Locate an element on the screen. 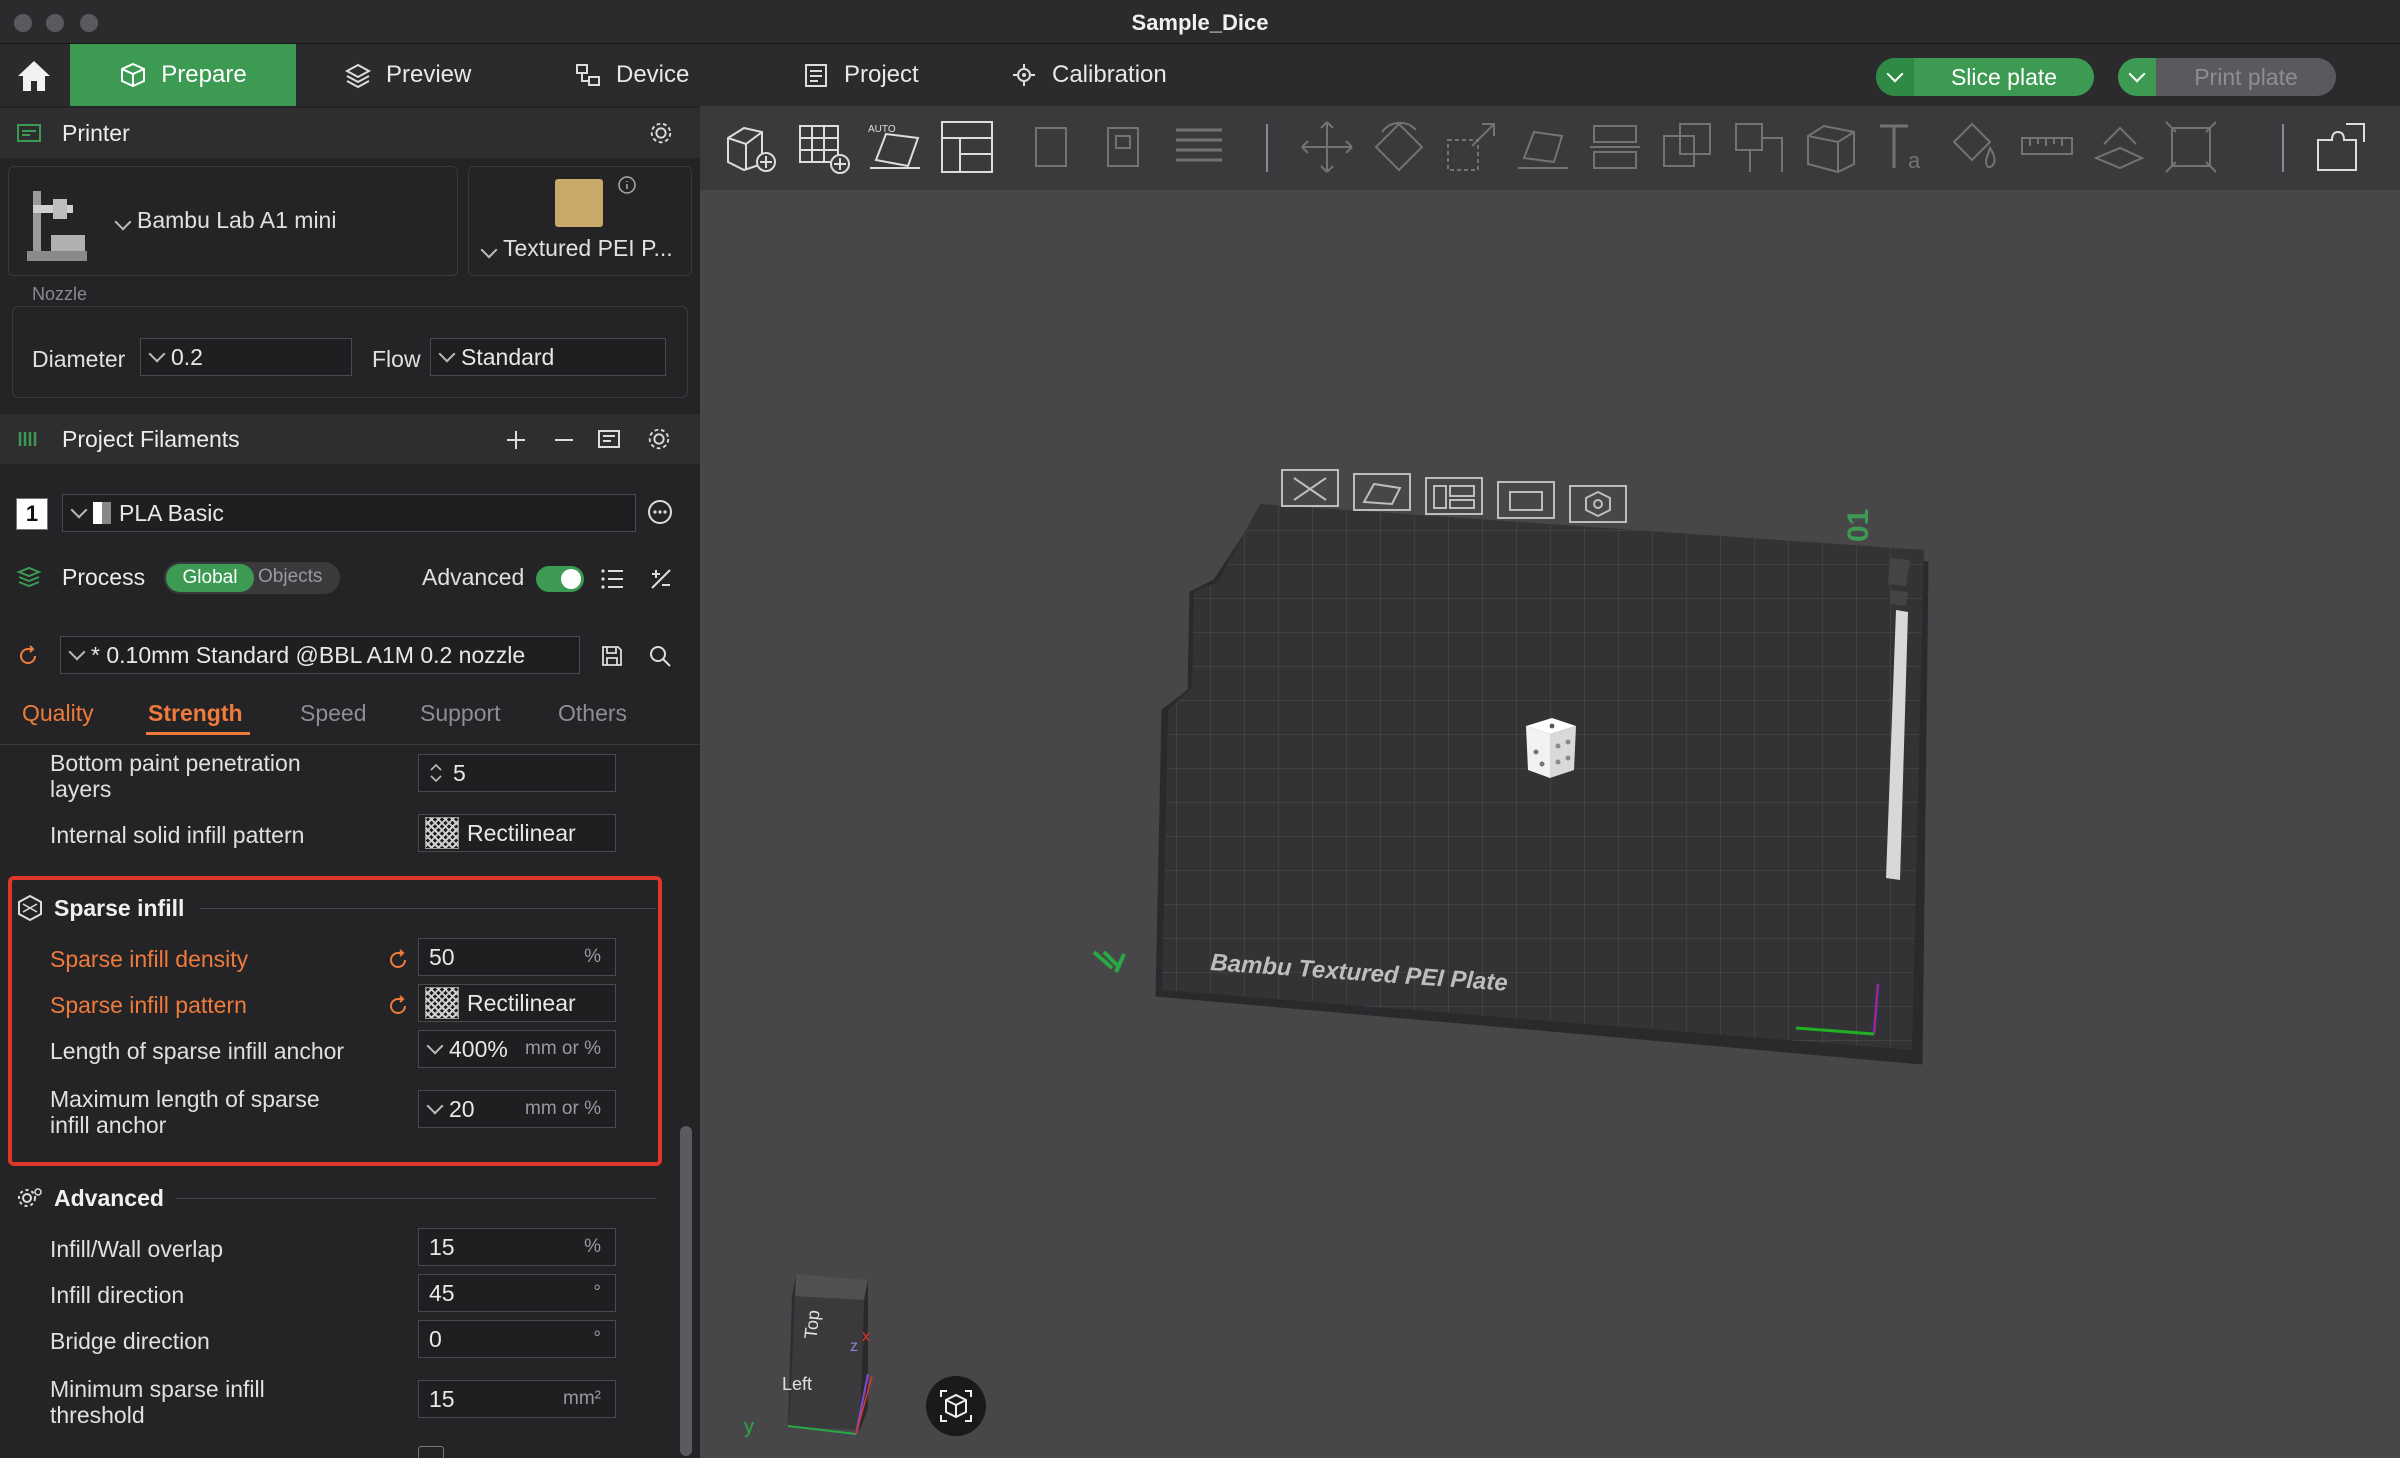 This screenshot has width=2400, height=1458. scope-global: Global is located at coordinates (210, 578).